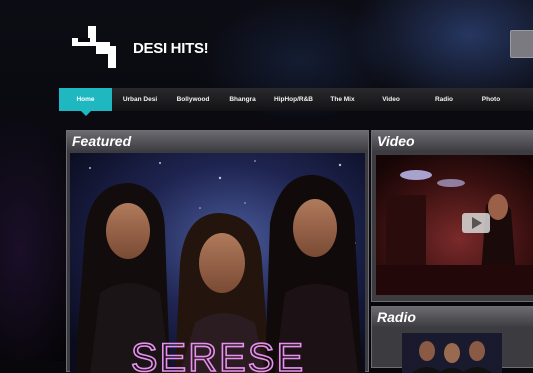 The image size is (533, 373). I want to click on video-panel: Video, so click(452, 216).